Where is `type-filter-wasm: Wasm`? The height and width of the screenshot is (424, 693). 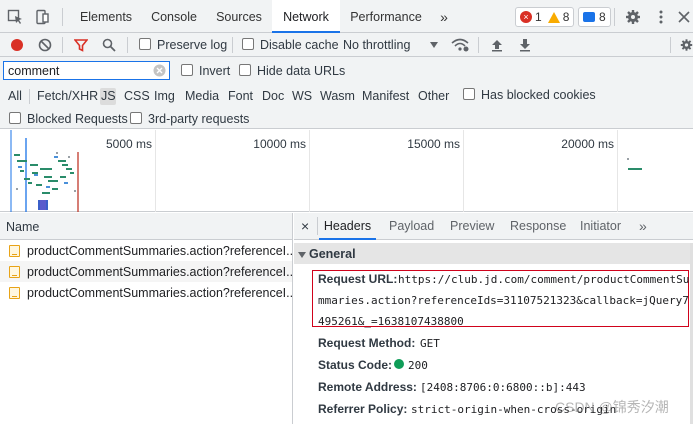 type-filter-wasm: Wasm is located at coordinates (337, 96).